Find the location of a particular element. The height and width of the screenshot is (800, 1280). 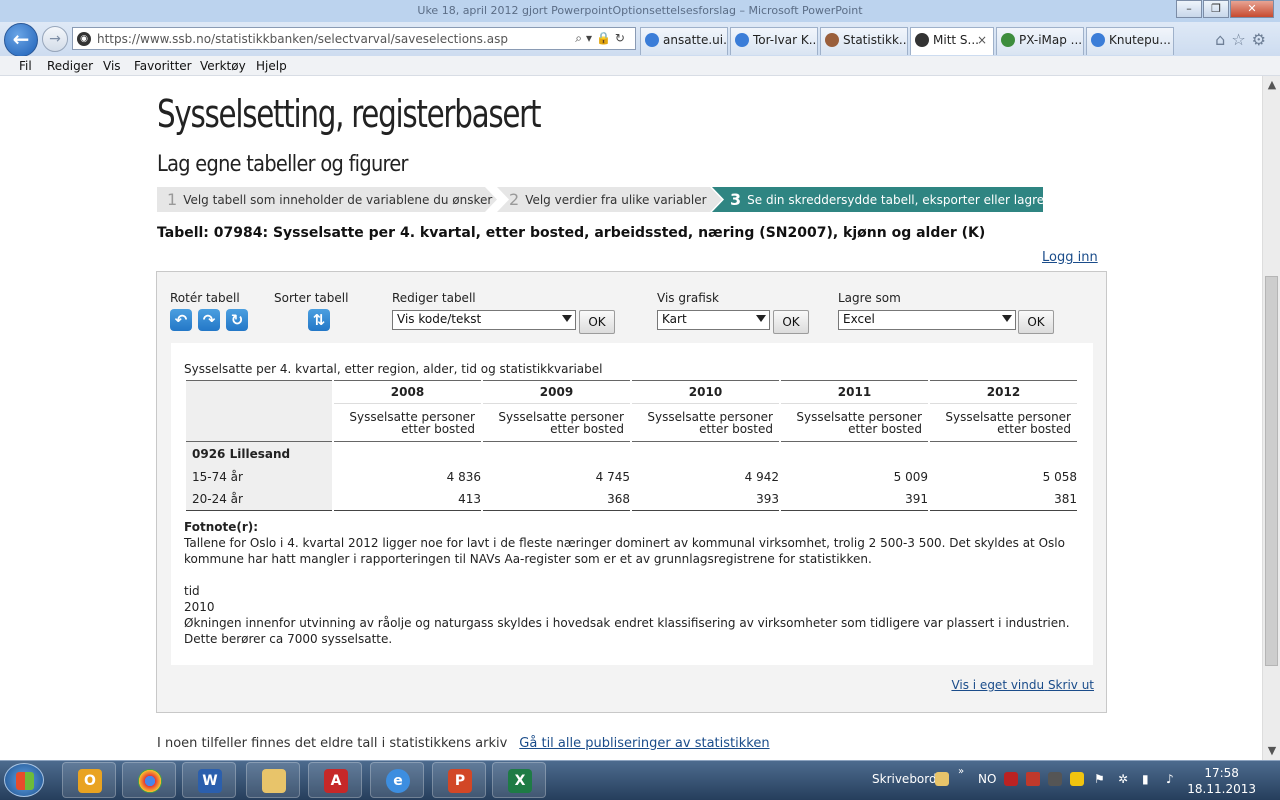

restore-button: ❐ is located at coordinates (1216, 9).